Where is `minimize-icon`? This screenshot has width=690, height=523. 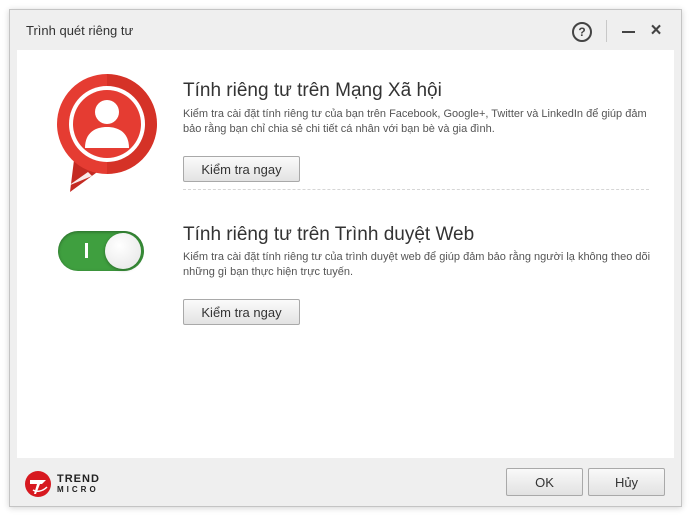 minimize-icon is located at coordinates (628, 32).